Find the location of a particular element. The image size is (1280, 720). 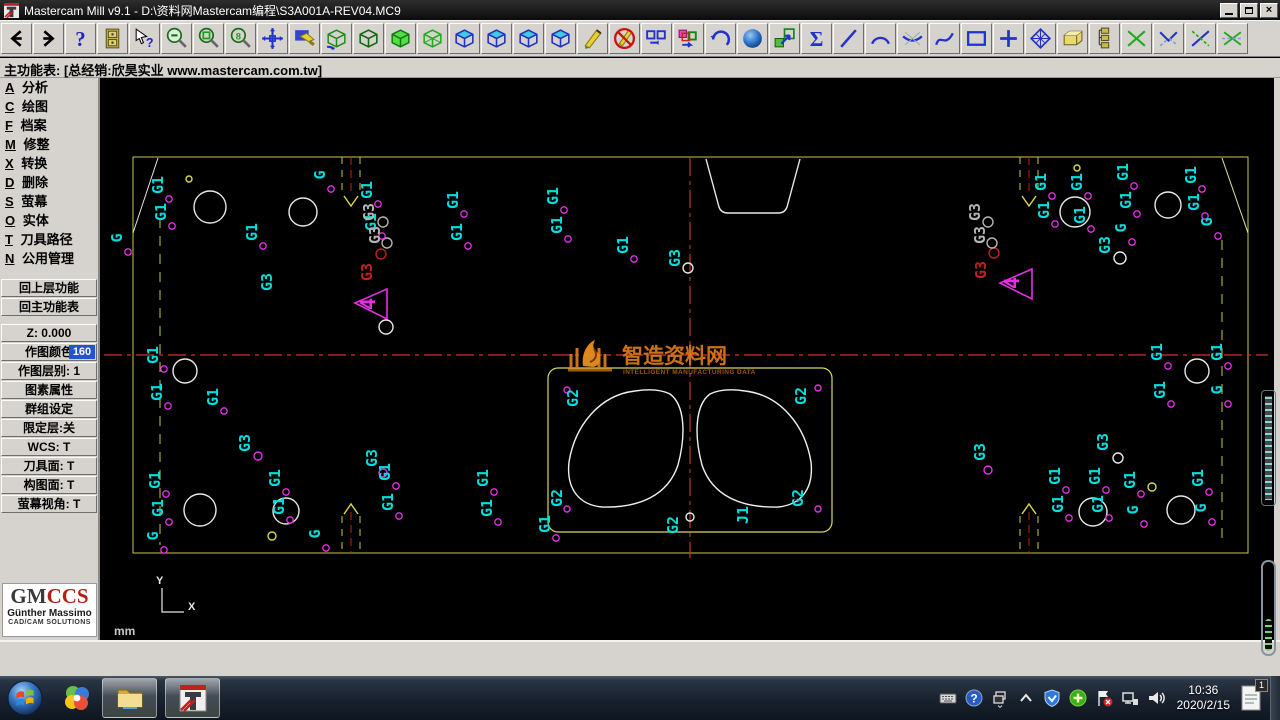

trim-2-button is located at coordinates (1168, 38).